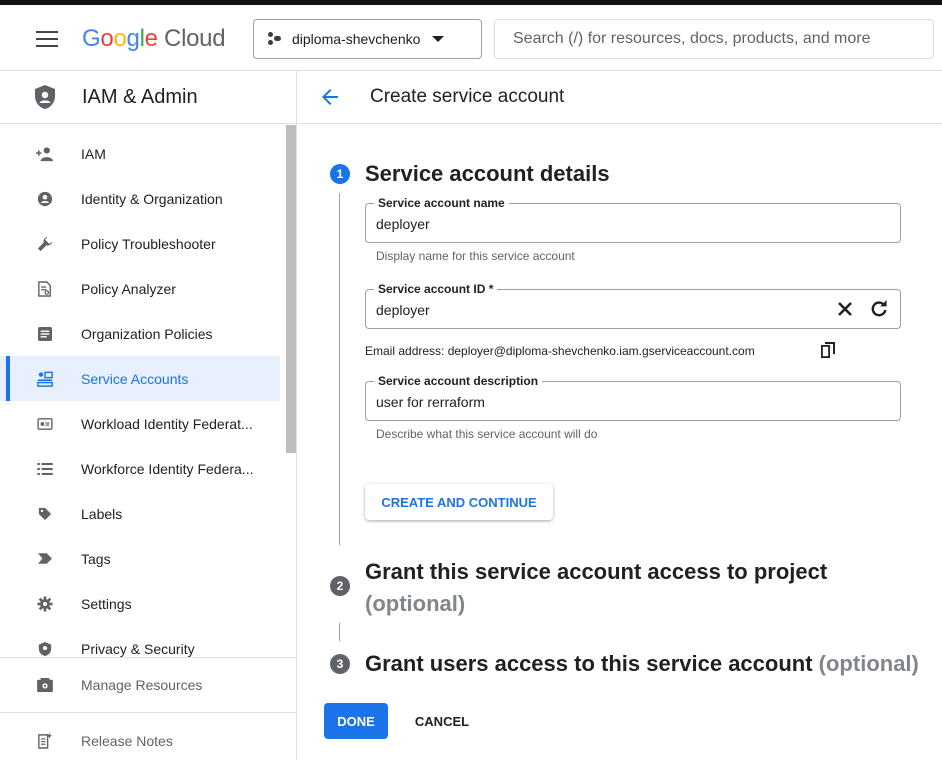  What do you see at coordinates (442, 721) in the screenshot?
I see `cancel-button: CANCEL` at bounding box center [442, 721].